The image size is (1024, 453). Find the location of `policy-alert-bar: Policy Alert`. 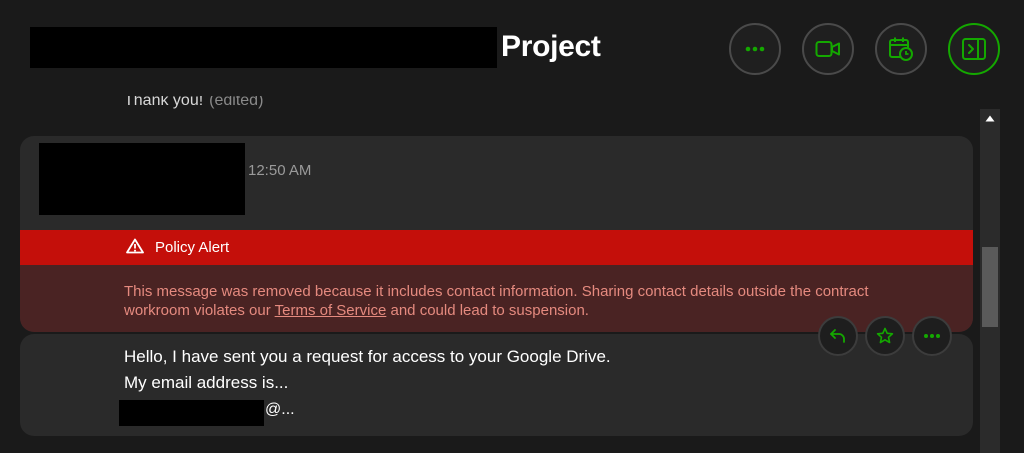

policy-alert-bar: Policy Alert is located at coordinates (496, 247).